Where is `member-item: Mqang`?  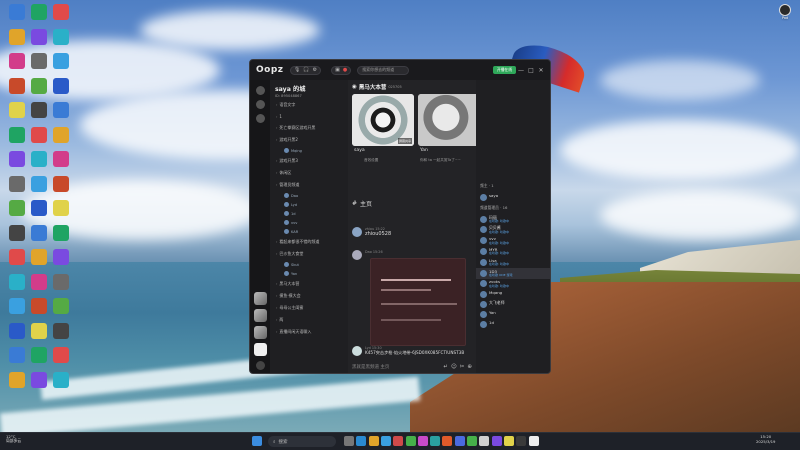
member-item: Mqang is located at coordinates (513, 295).